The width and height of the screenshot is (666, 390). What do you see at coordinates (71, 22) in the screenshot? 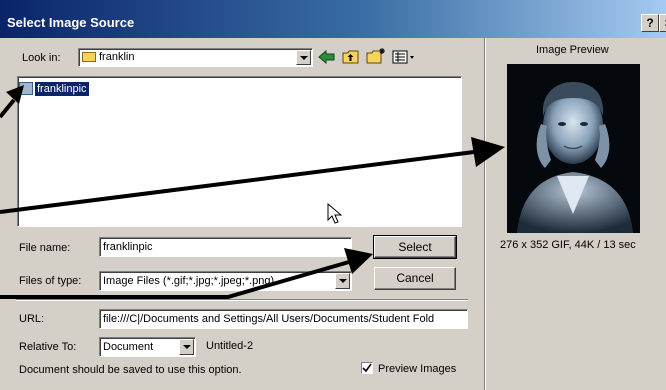
I see `window-title: Select Image Source` at bounding box center [71, 22].